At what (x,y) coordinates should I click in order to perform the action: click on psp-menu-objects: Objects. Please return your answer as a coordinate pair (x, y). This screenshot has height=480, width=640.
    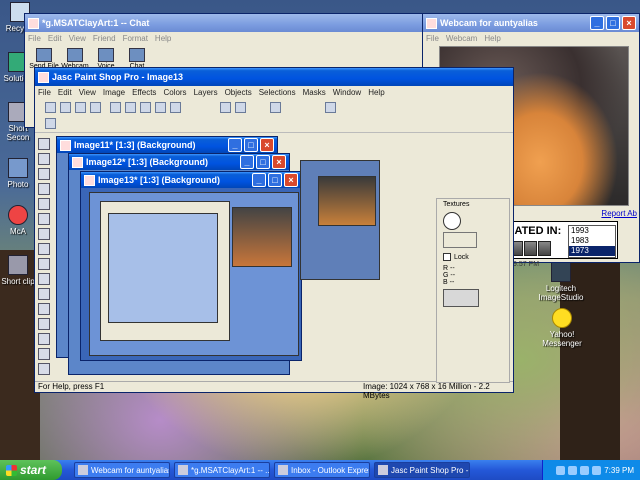
    Looking at the image, I should click on (238, 92).